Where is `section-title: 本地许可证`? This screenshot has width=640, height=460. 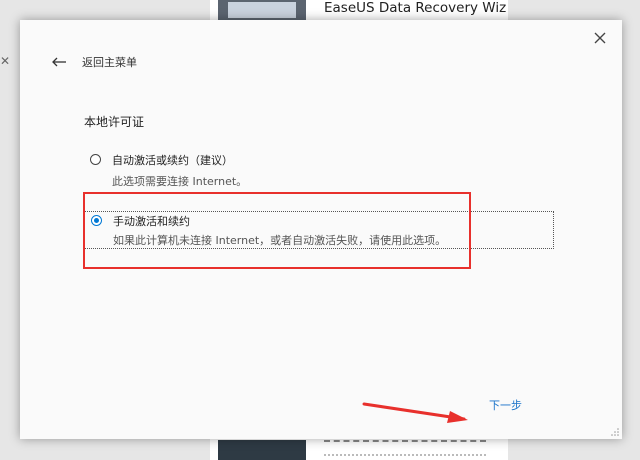 section-title: 本地许可证 is located at coordinates (114, 122).